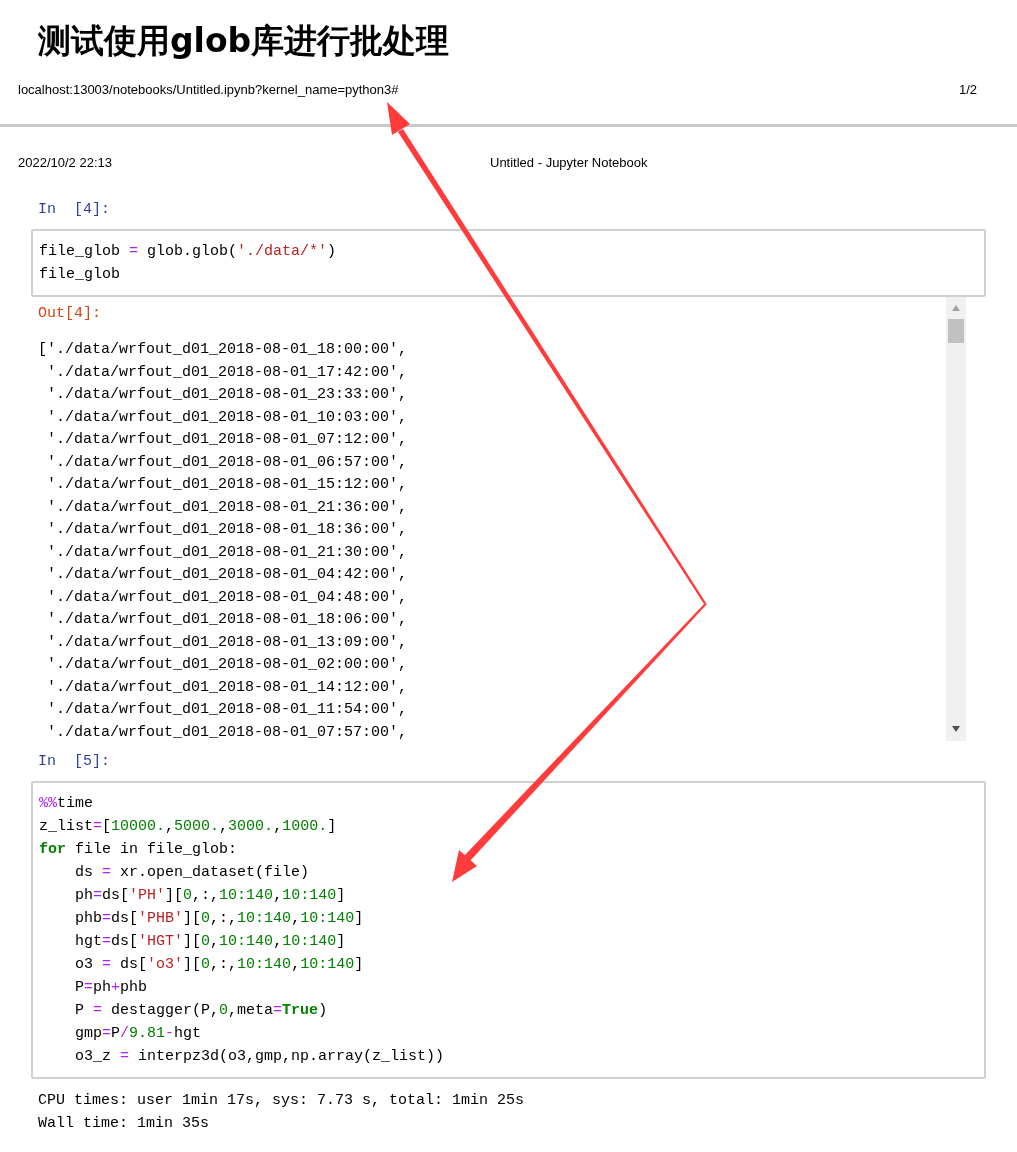 The width and height of the screenshot is (1017, 1152). I want to click on page-number: 1/2, so click(967, 90).